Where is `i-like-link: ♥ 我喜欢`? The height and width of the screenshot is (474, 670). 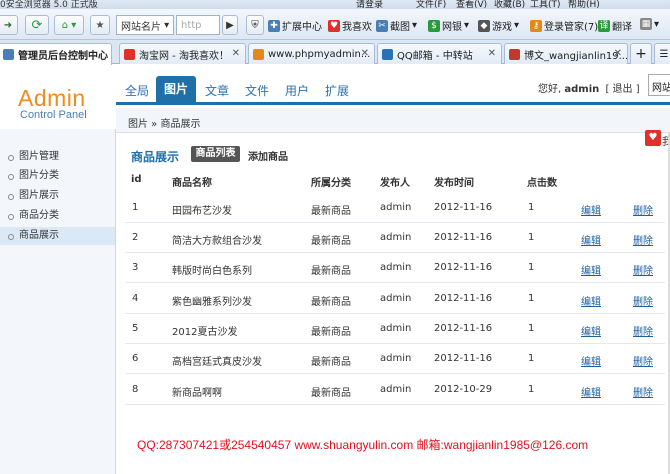 i-like-link: ♥ 我喜欢 is located at coordinates (350, 25).